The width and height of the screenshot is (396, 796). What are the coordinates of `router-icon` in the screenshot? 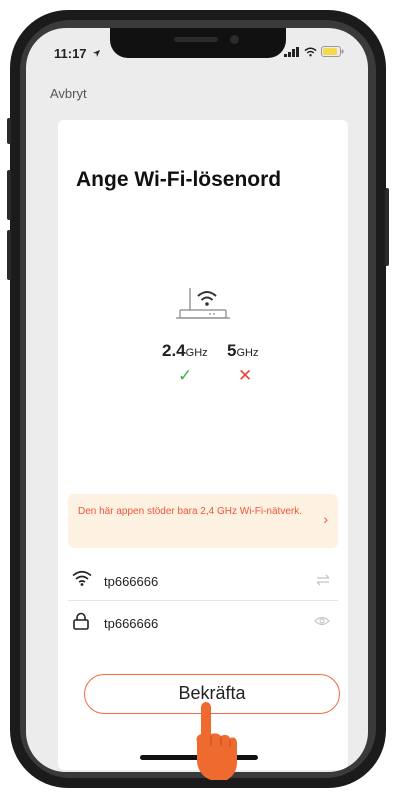 It's located at (203, 303).